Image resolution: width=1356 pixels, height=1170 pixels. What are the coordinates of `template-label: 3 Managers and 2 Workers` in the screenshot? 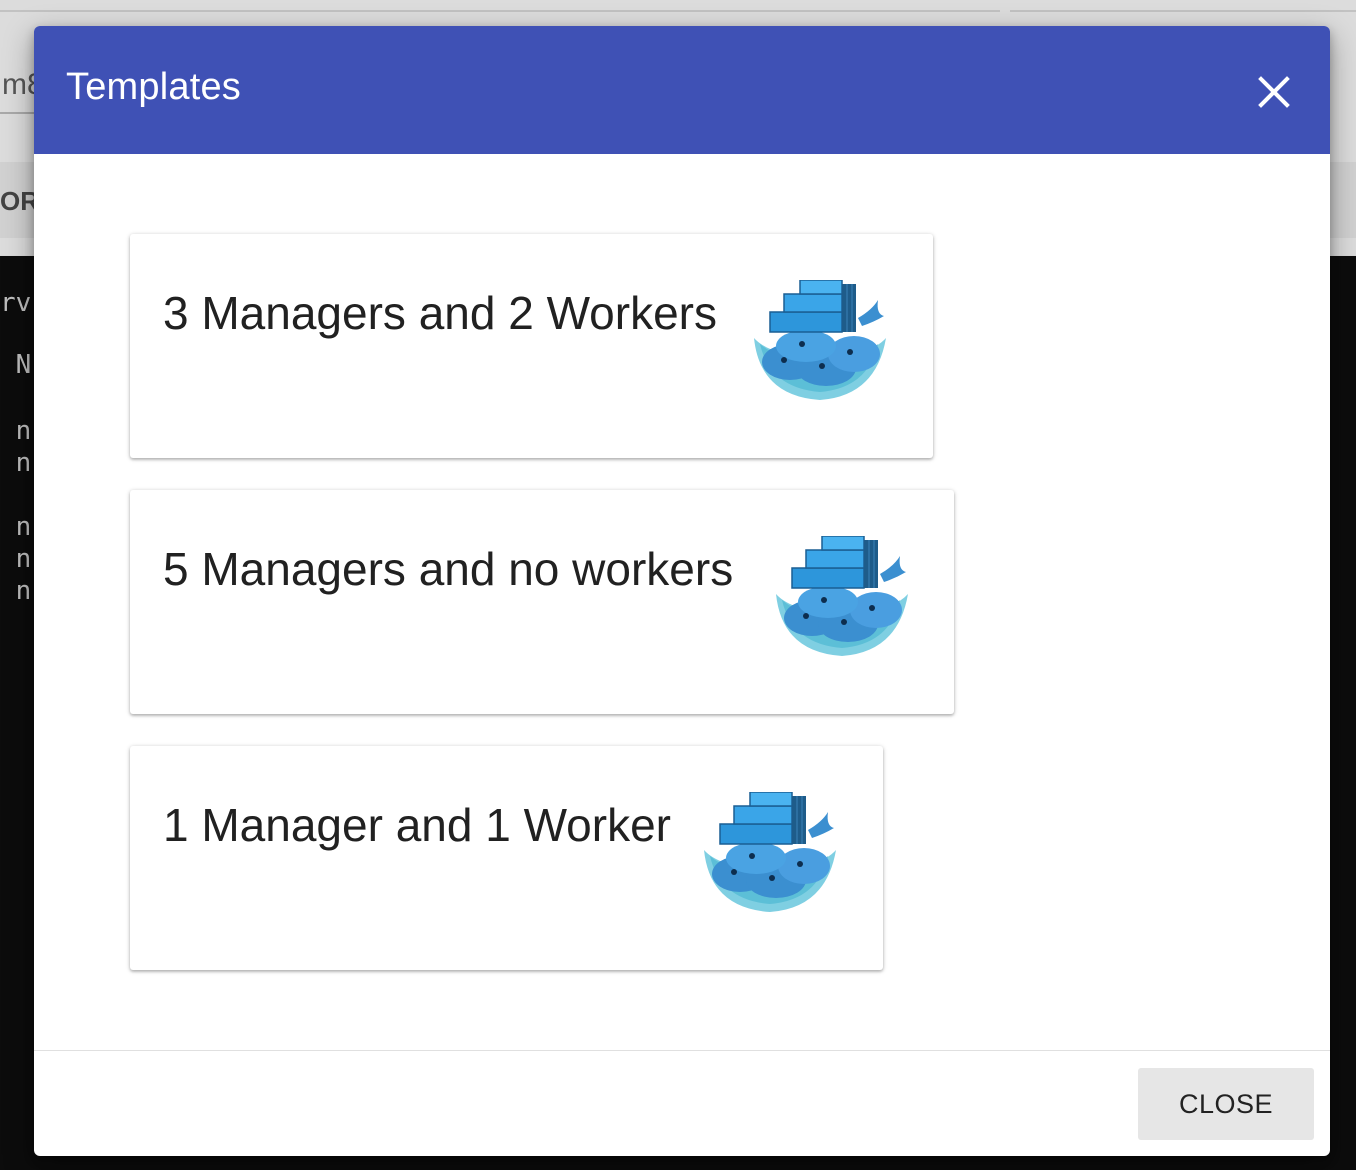 It's located at (440, 313).